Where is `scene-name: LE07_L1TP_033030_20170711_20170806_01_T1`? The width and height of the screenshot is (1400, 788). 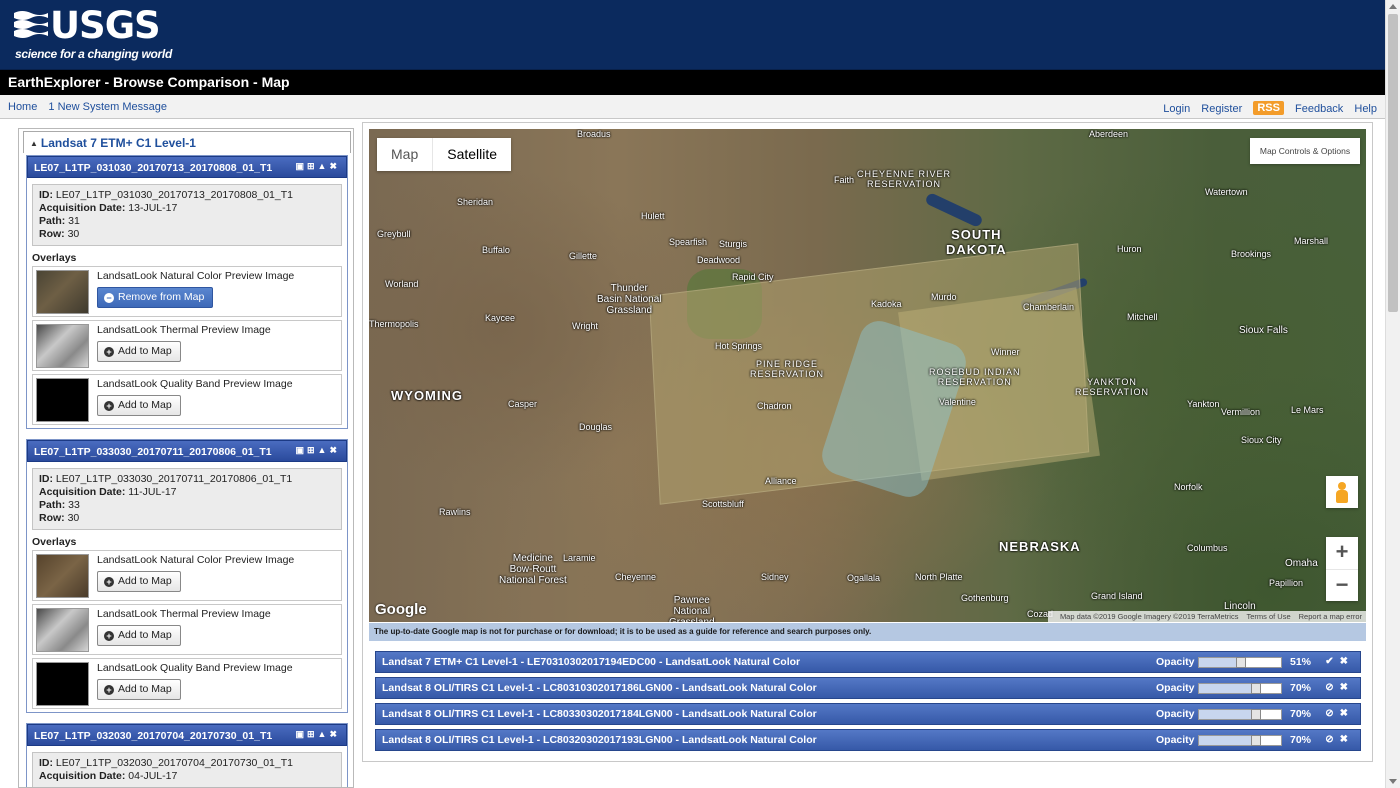
scene-name: LE07_L1TP_033030_20170711_20170806_01_T1 is located at coordinates (153, 452).